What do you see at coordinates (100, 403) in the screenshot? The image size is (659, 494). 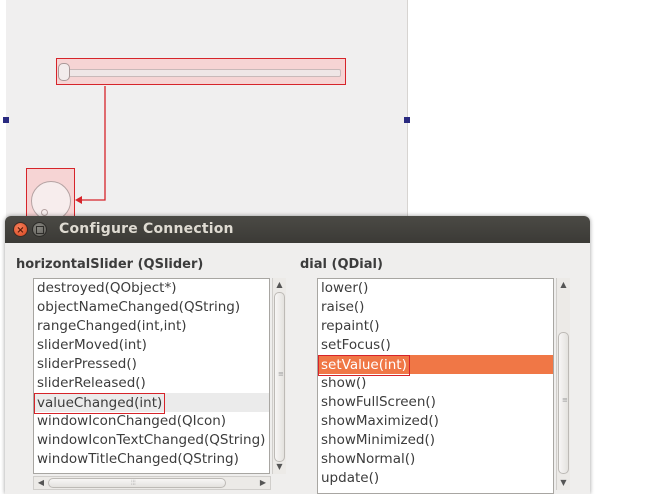 I see `signal-list-item-label: valueChanged(int)` at bounding box center [100, 403].